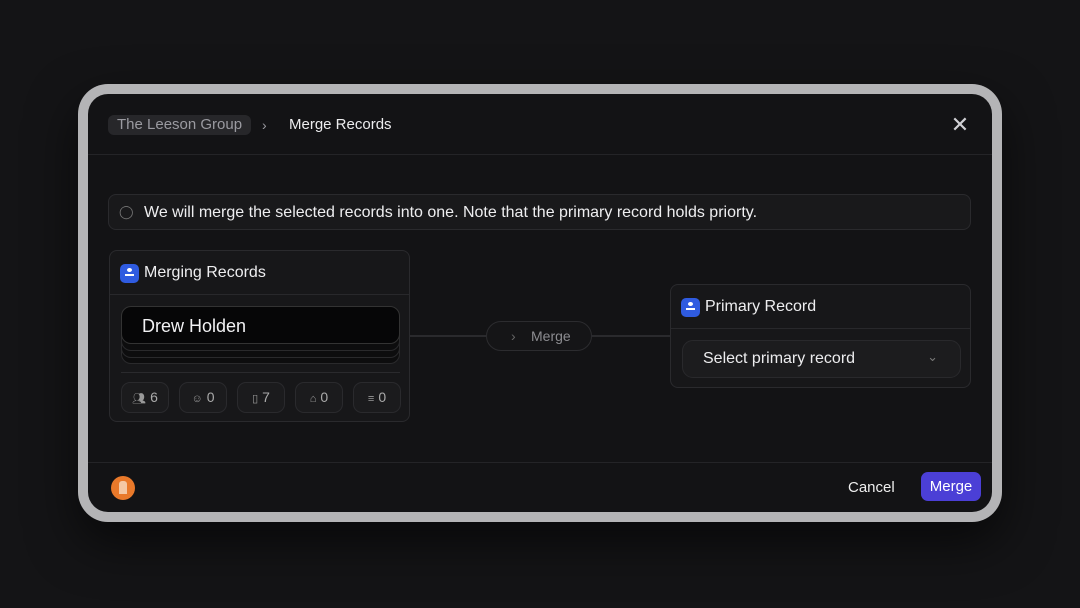 The image size is (1080, 608). Describe the element at coordinates (377, 397) in the screenshot. I see `stat-list: ≡ 0` at that location.